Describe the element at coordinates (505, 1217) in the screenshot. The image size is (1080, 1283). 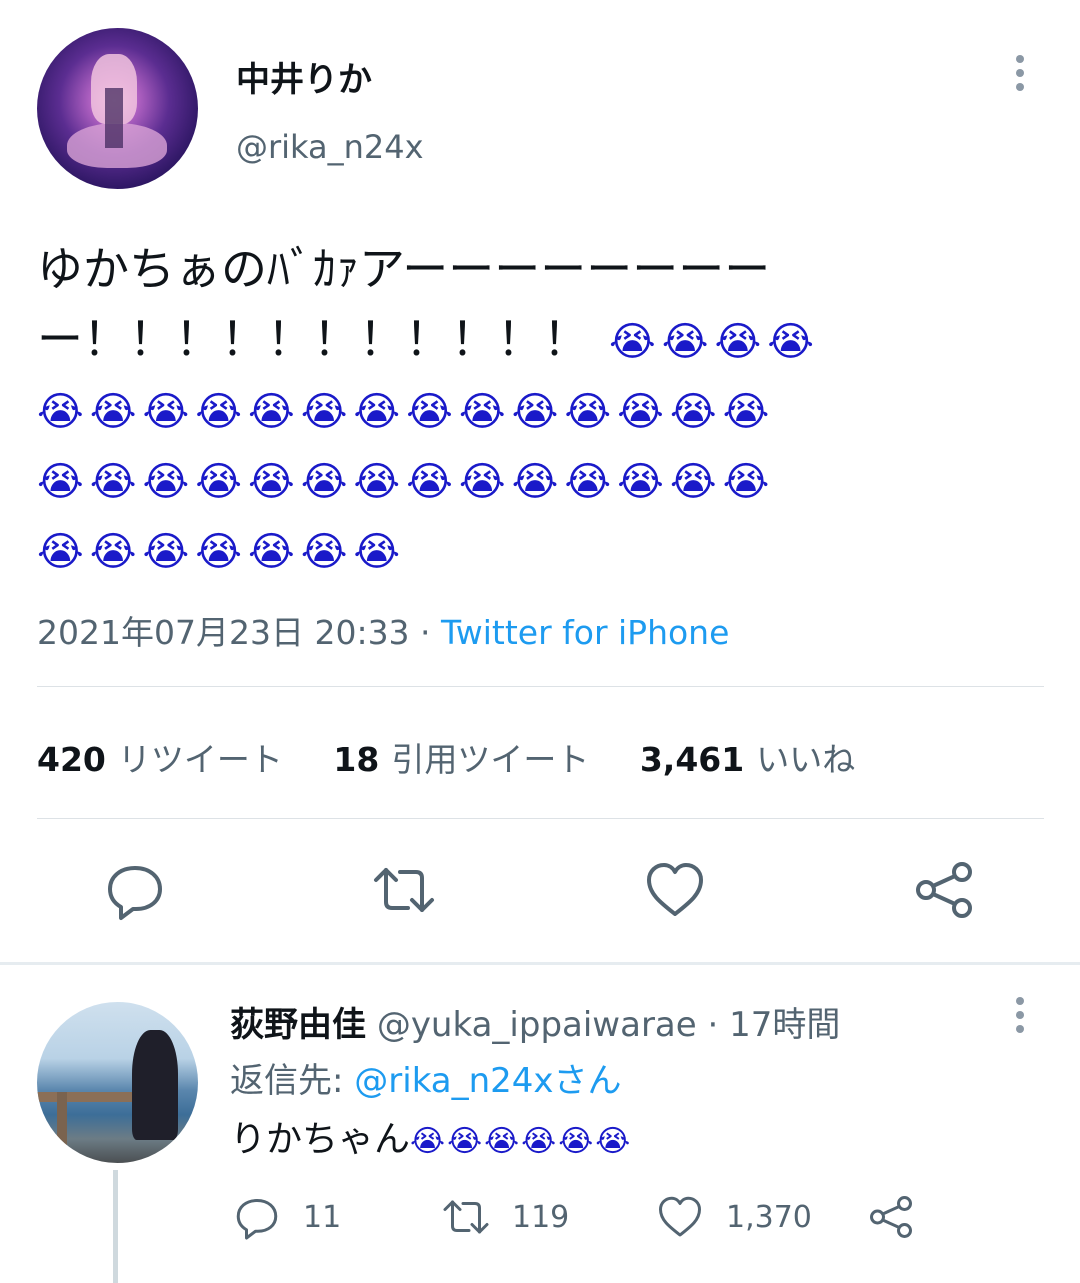
I see `reply-retweet-button: 119` at that location.